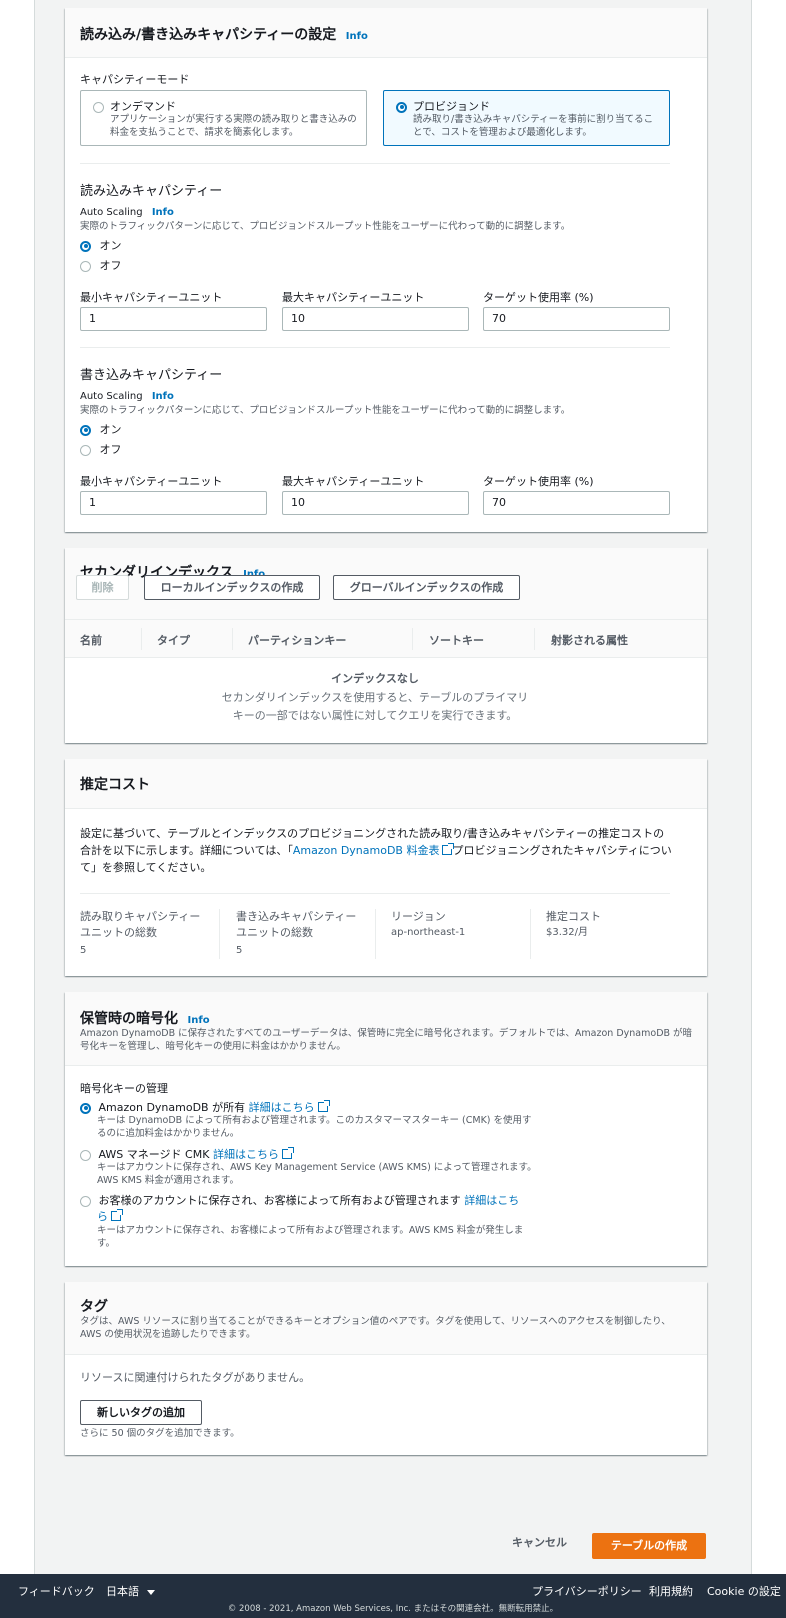 This screenshot has width=786, height=1618. Describe the element at coordinates (85, 266) in the screenshot. I see `read-off-radio` at that location.